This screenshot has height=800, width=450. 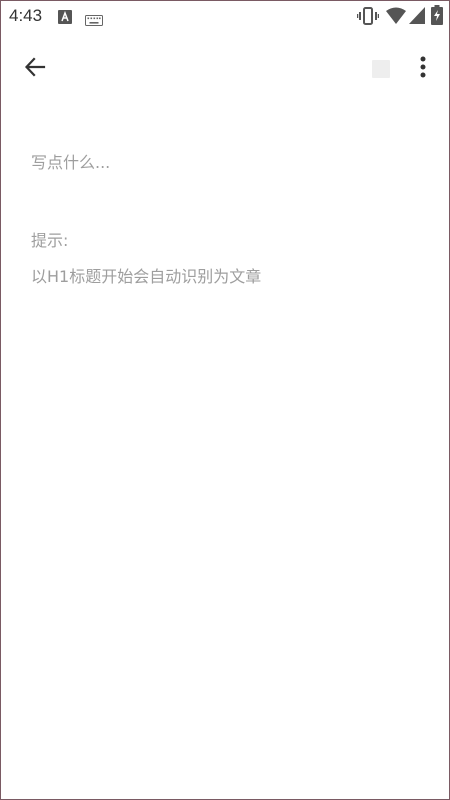 I want to click on signal-icon, so click(x=417, y=17).